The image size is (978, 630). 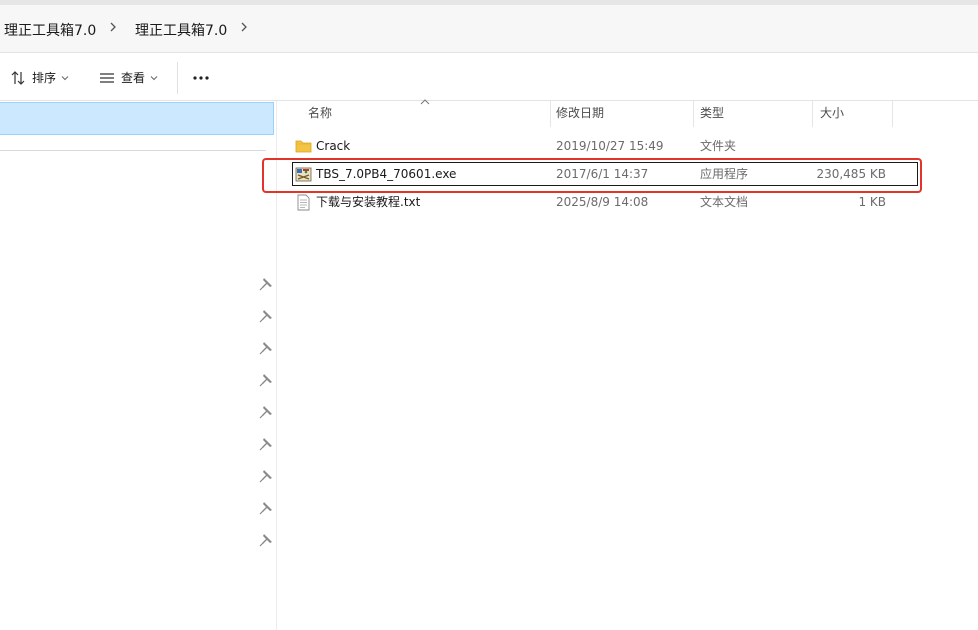 I want to click on more-options-button, so click(x=201, y=77).